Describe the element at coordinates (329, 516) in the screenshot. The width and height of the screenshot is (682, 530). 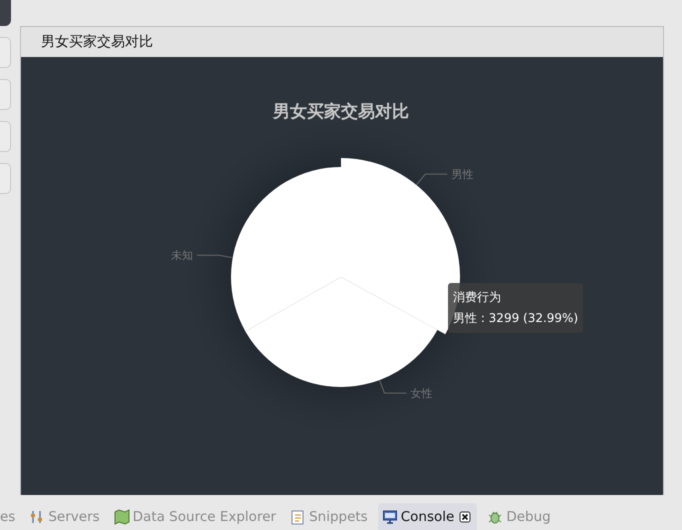
I see `view-tab: Snippets` at that location.